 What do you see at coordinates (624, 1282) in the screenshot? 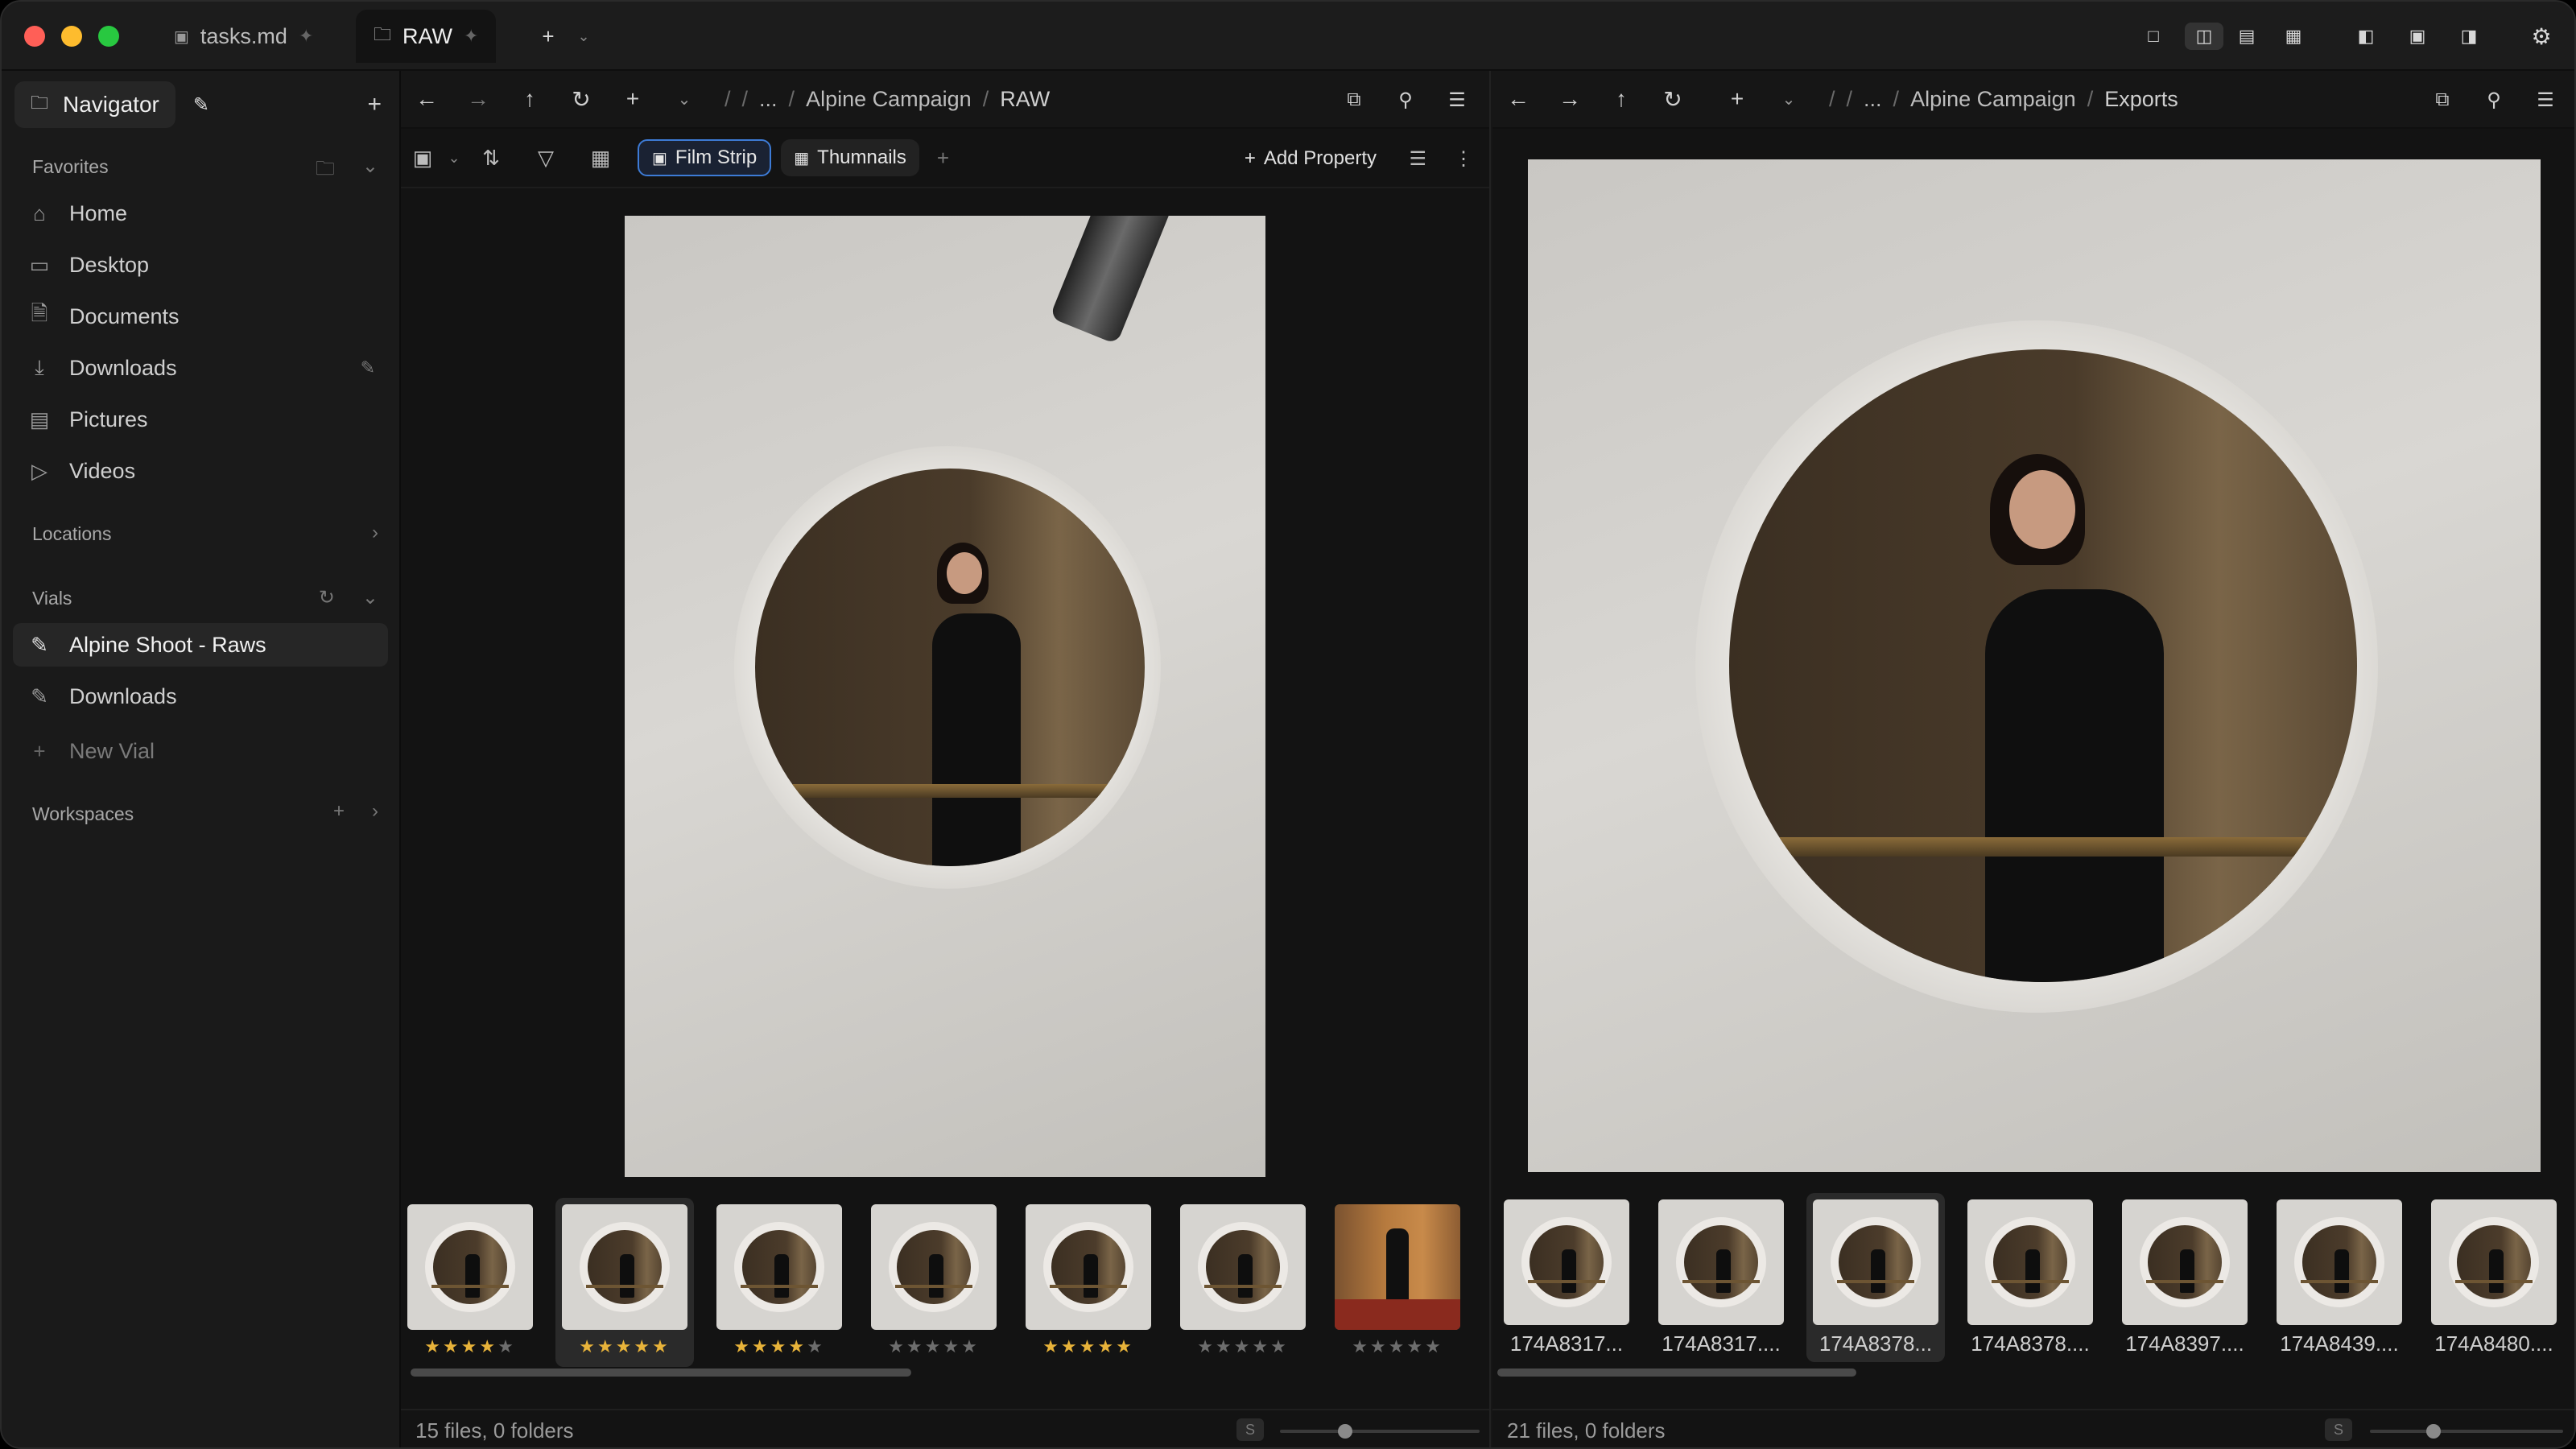
I see `filmstrip-thumb-selected: ★★★★★` at bounding box center [624, 1282].